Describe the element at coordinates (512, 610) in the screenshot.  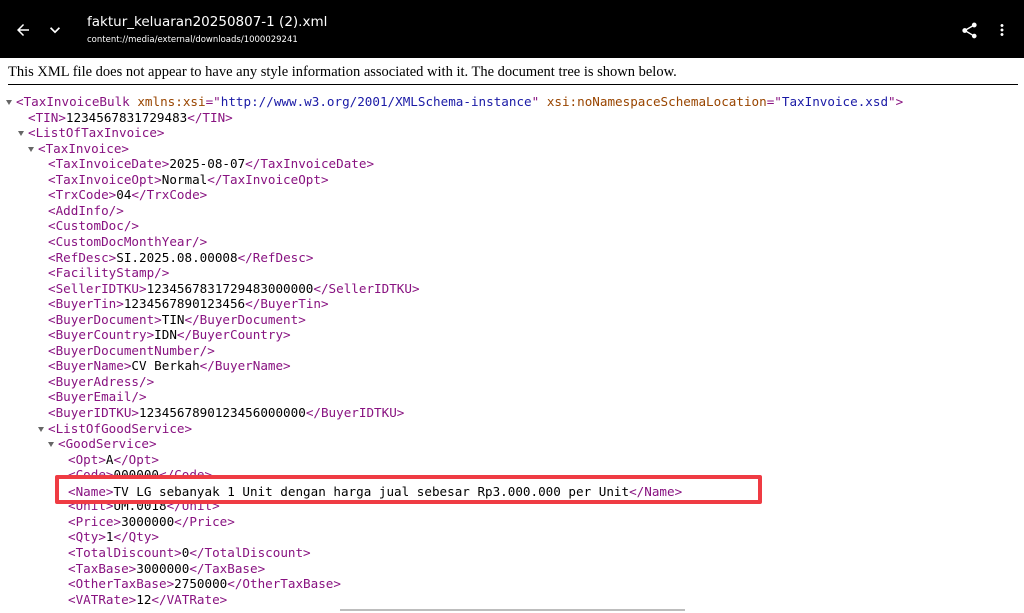
I see `scroll-indicator` at that location.